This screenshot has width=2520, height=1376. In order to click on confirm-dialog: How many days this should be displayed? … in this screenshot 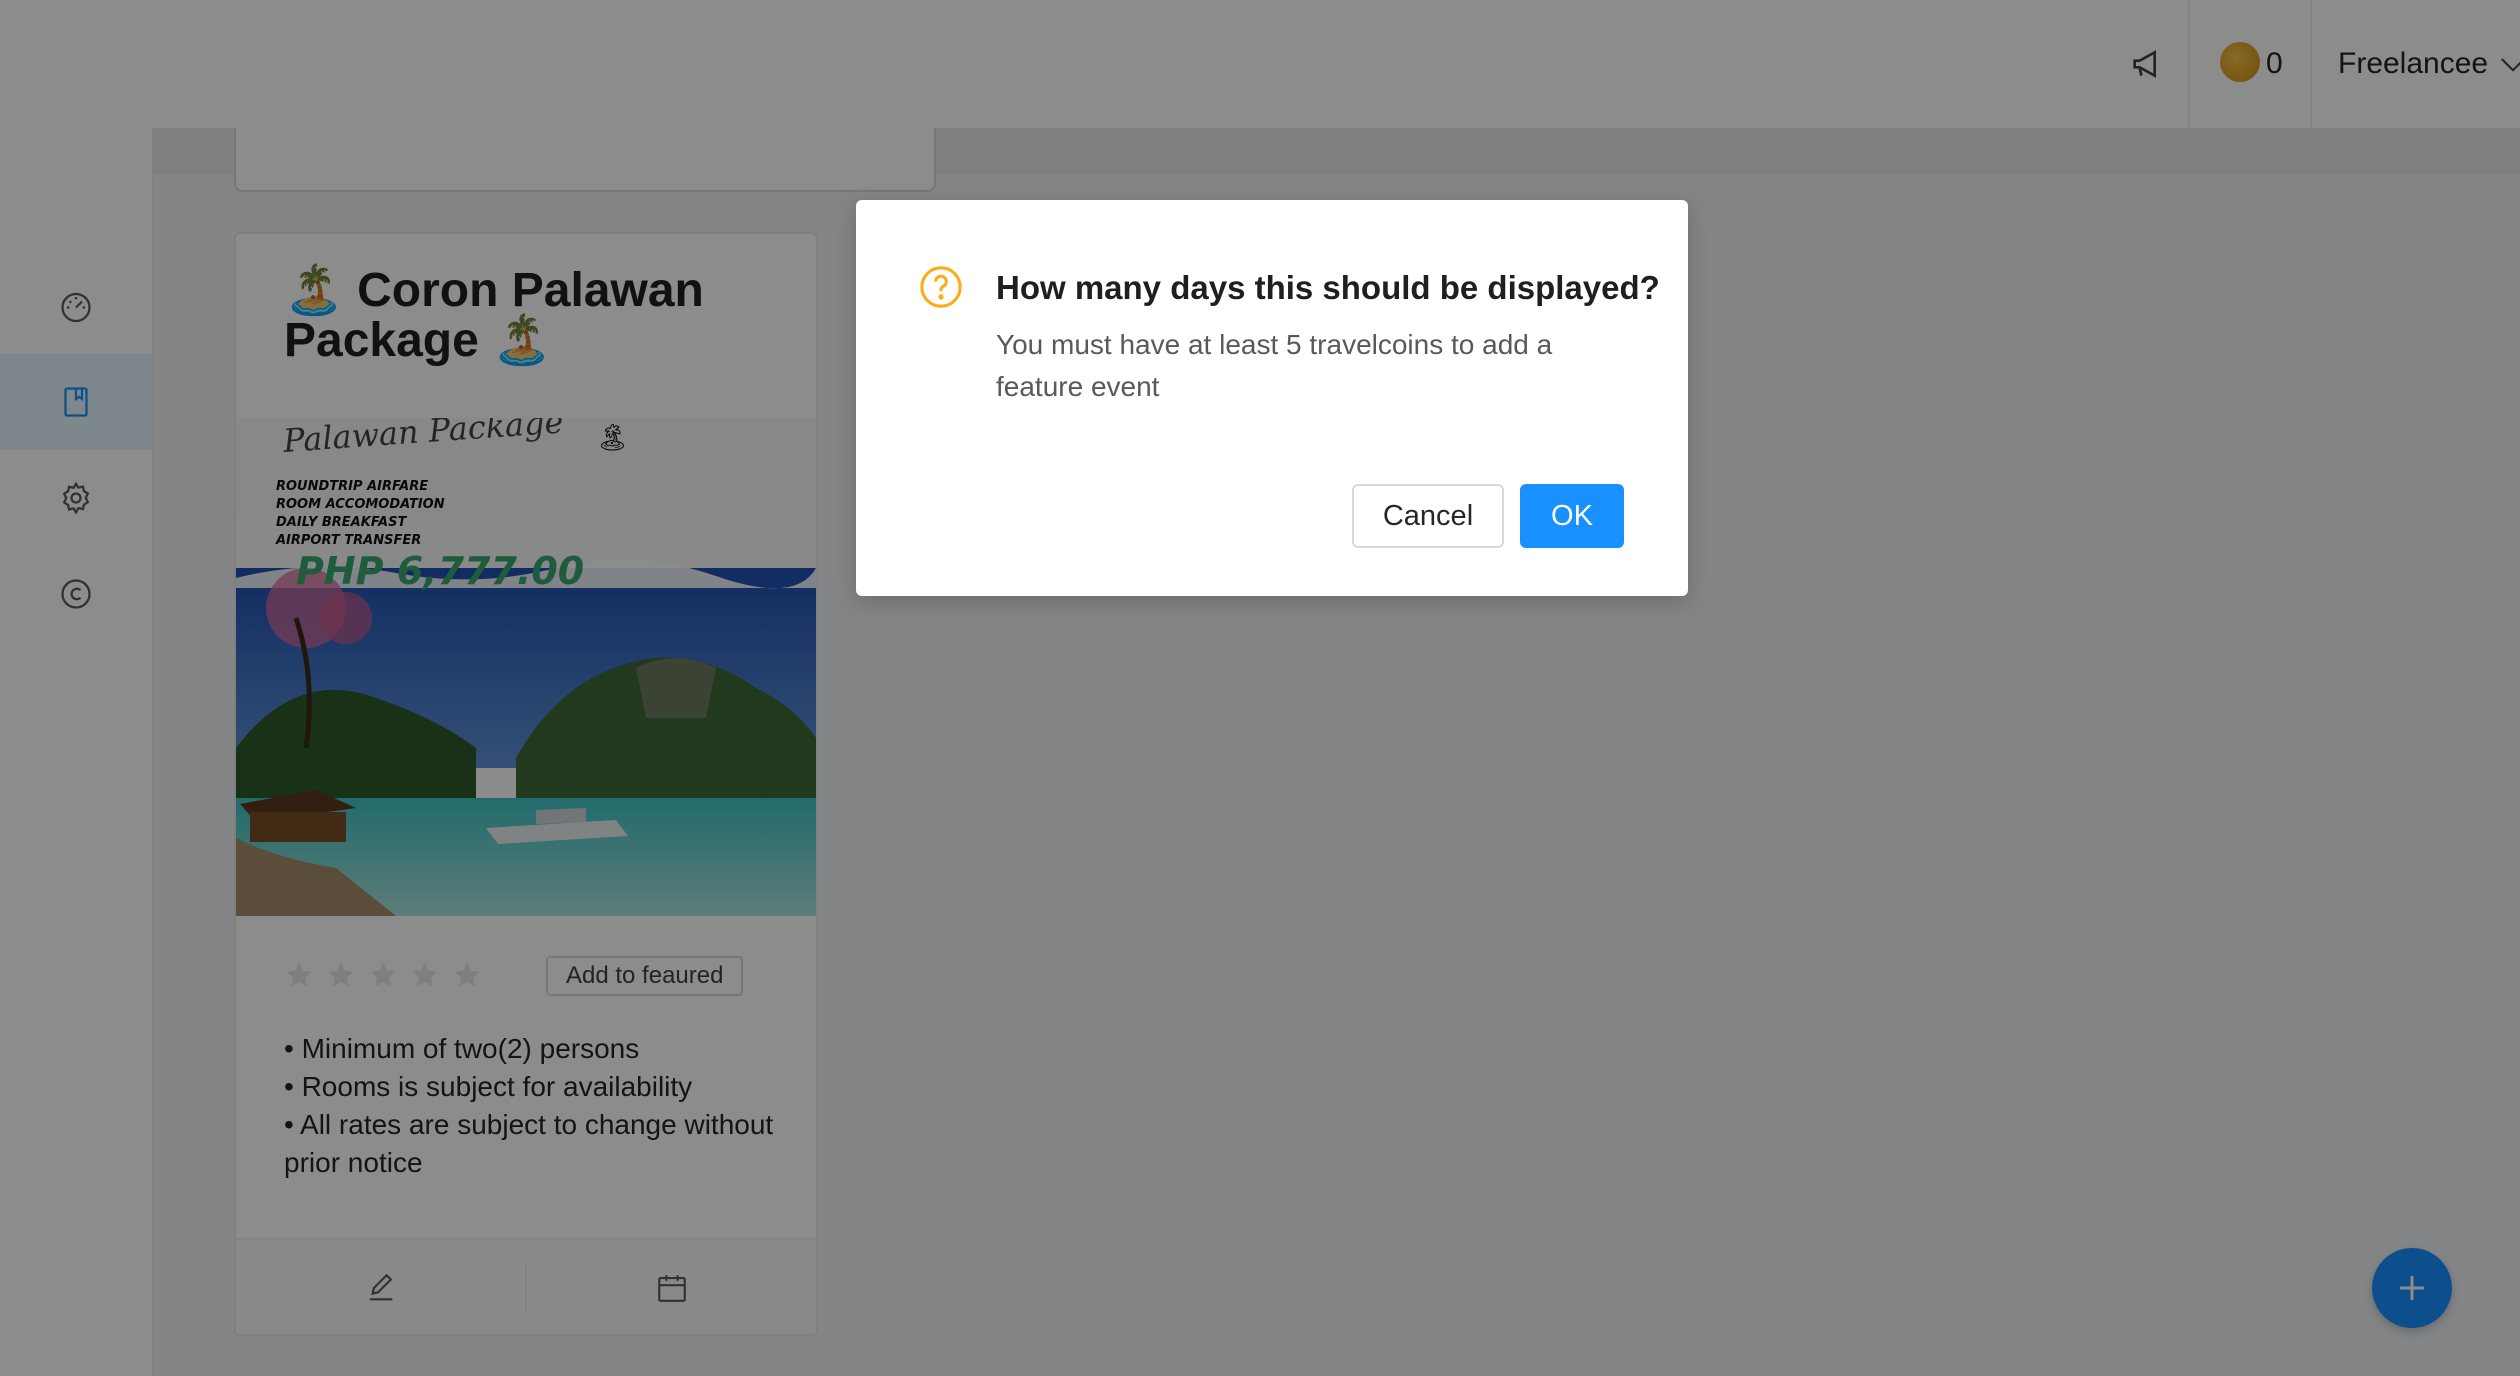, I will do `click(1272, 398)`.